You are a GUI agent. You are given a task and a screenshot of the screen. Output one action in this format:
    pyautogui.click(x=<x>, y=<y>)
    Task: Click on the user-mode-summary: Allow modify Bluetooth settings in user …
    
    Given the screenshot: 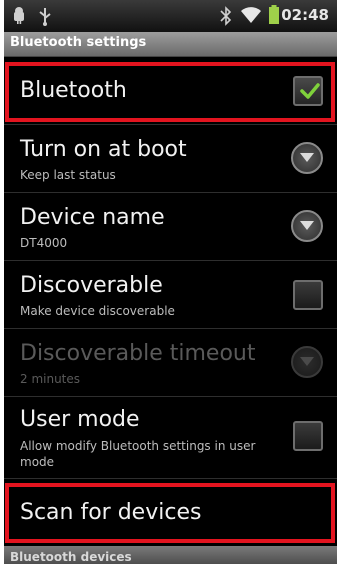 What is the action you would take?
    pyautogui.click(x=138, y=454)
    